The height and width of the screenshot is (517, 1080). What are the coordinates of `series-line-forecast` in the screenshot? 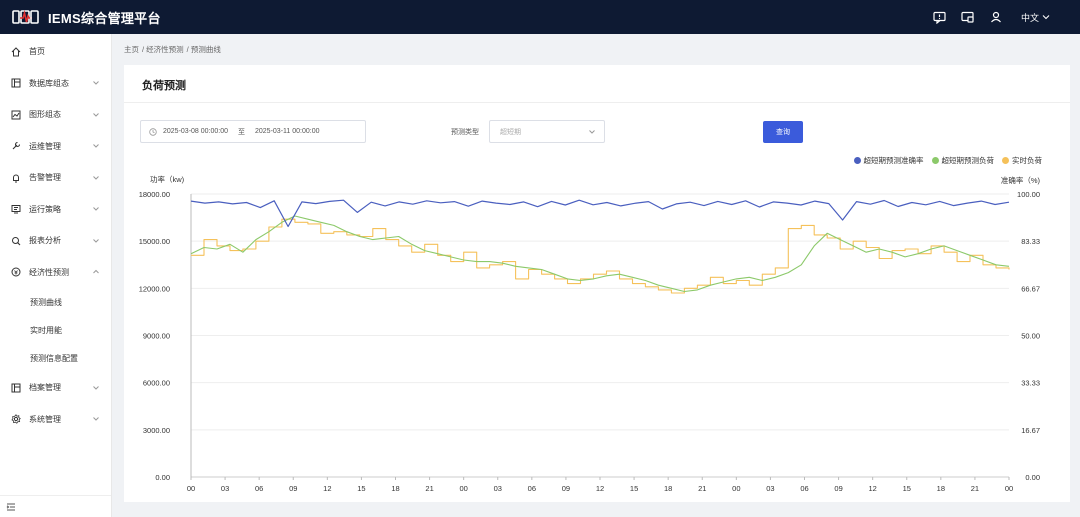 It's located at (600, 254).